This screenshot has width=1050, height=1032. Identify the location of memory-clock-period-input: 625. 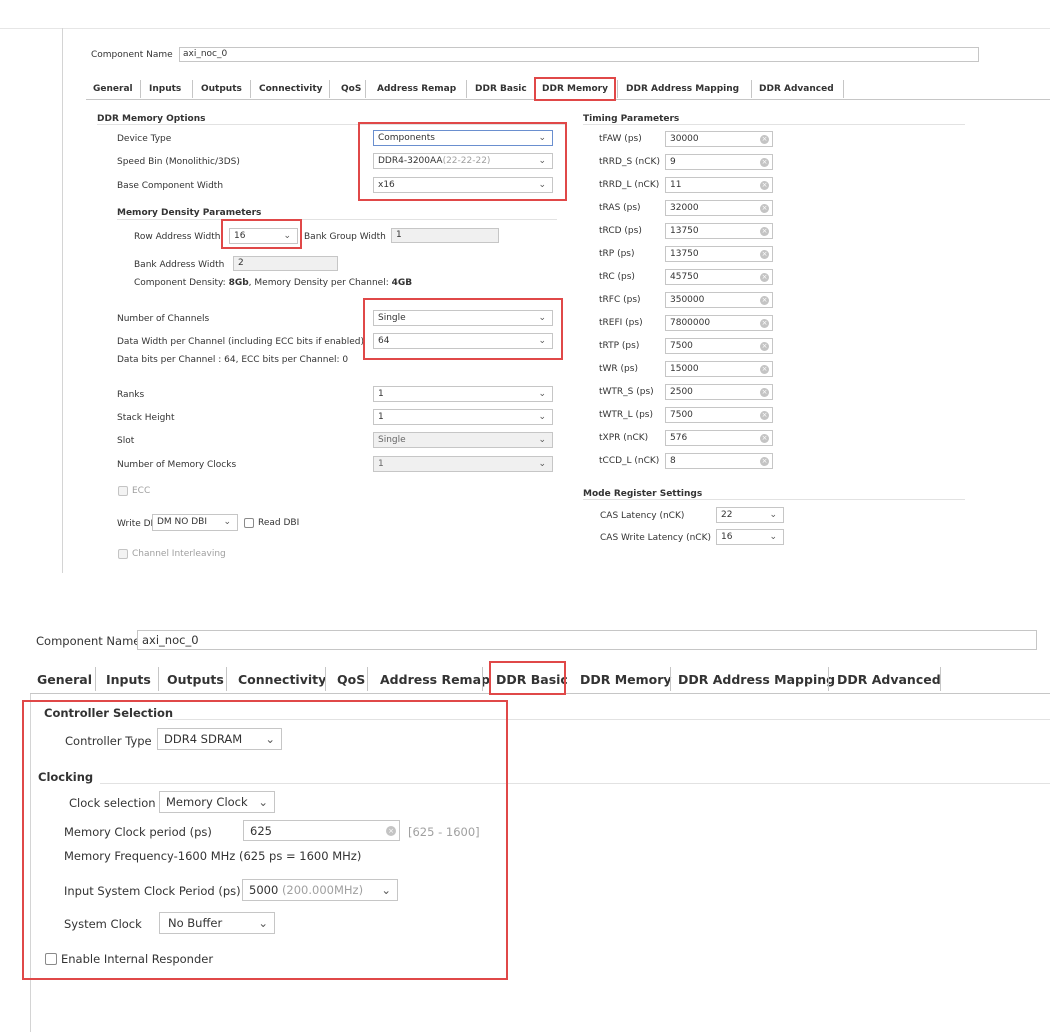
(321, 830).